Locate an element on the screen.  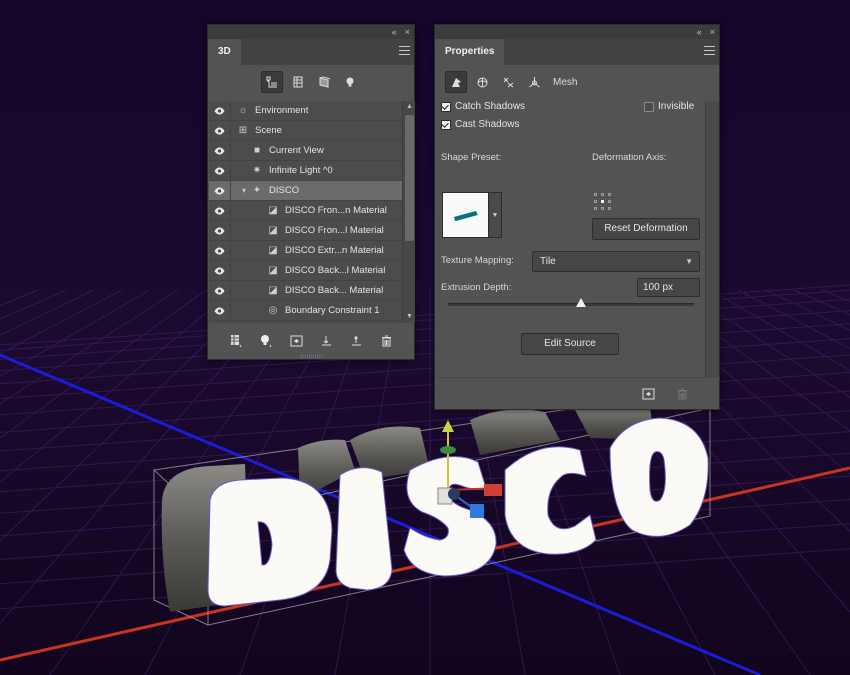
extrusion-depth-slider is located at coordinates (571, 302).